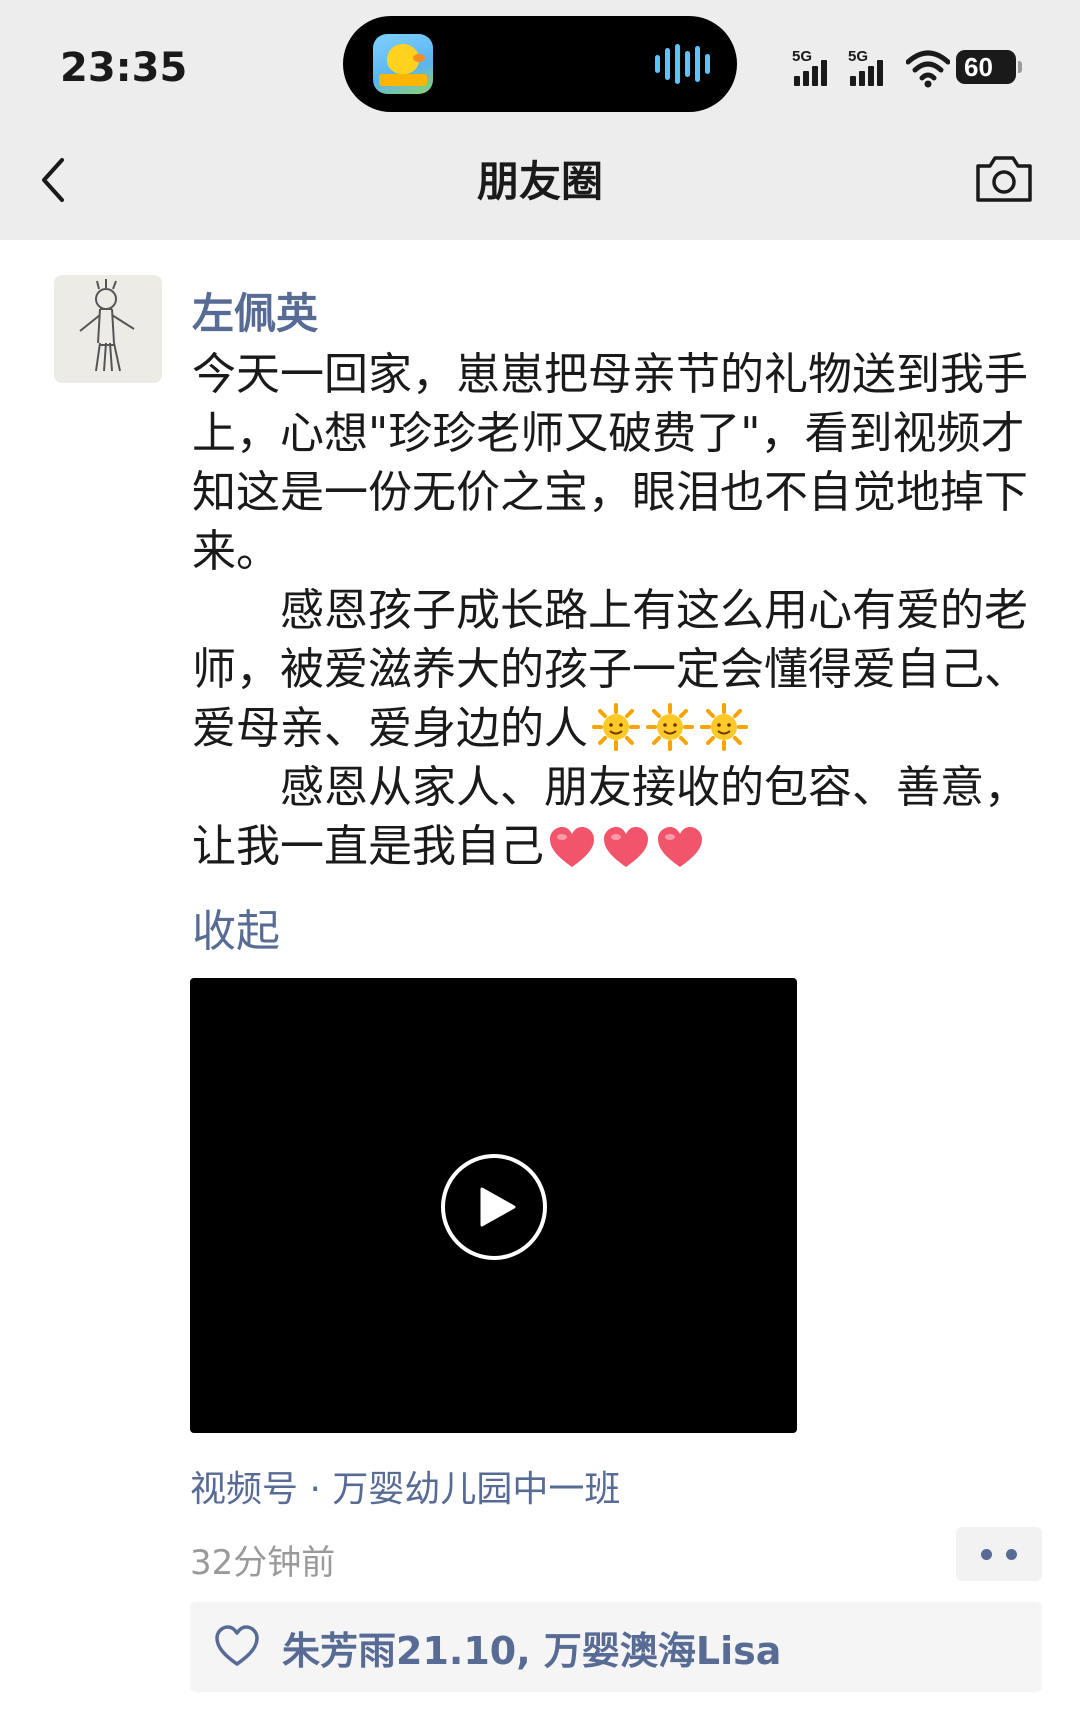  I want to click on page-title: 朋友圈, so click(539, 181).